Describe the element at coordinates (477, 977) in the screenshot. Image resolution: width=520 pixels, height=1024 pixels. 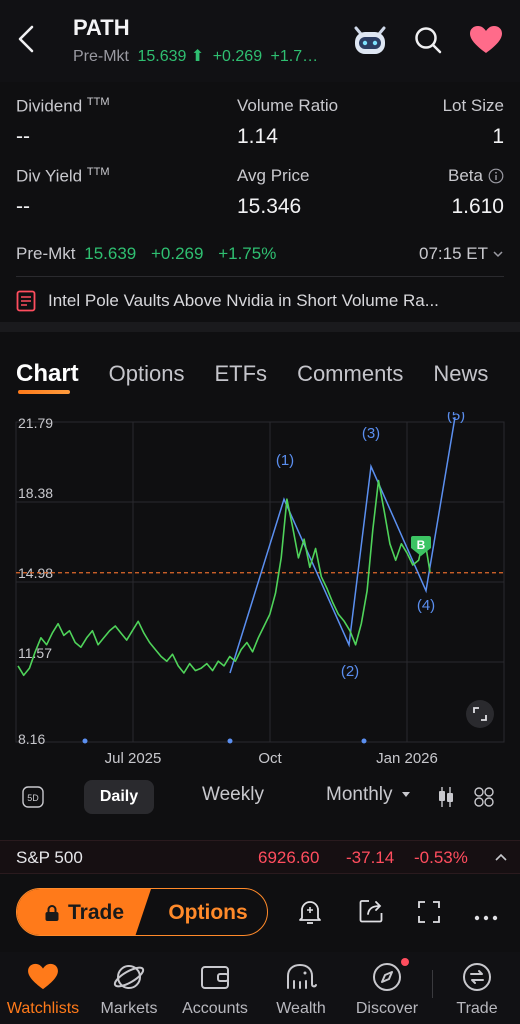
I see `trade-icon` at that location.